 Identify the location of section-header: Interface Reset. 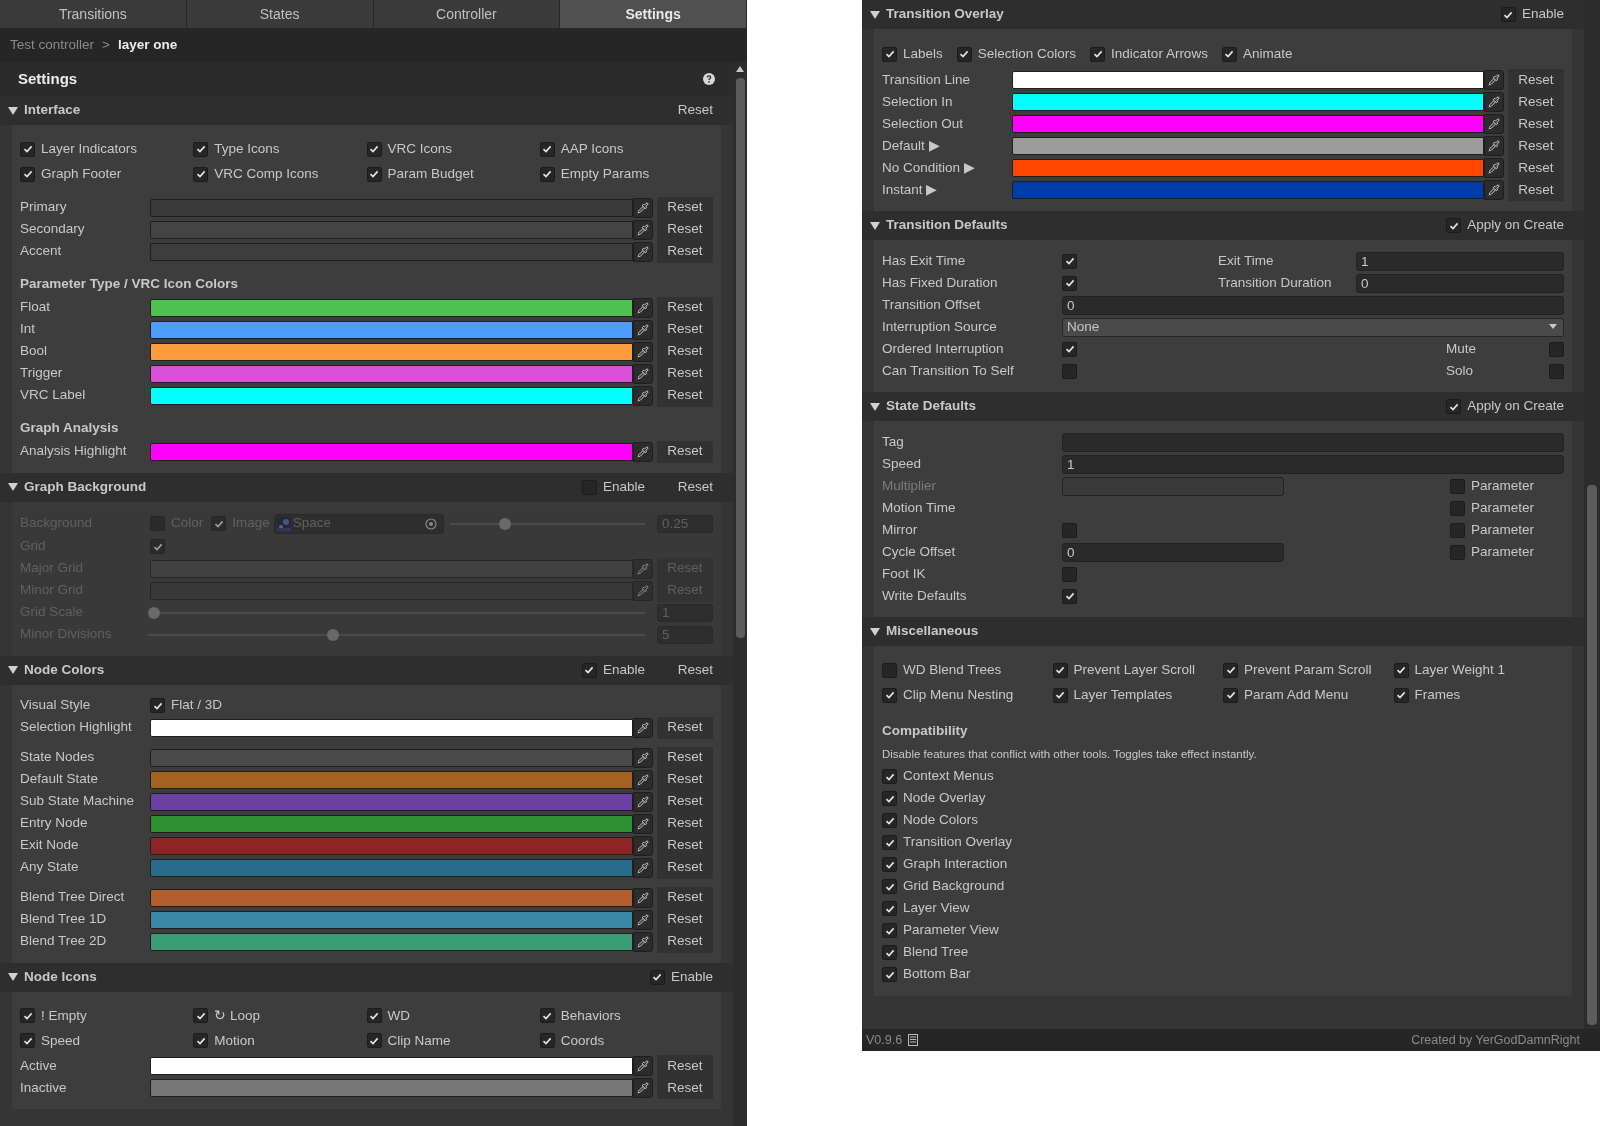
(366, 110).